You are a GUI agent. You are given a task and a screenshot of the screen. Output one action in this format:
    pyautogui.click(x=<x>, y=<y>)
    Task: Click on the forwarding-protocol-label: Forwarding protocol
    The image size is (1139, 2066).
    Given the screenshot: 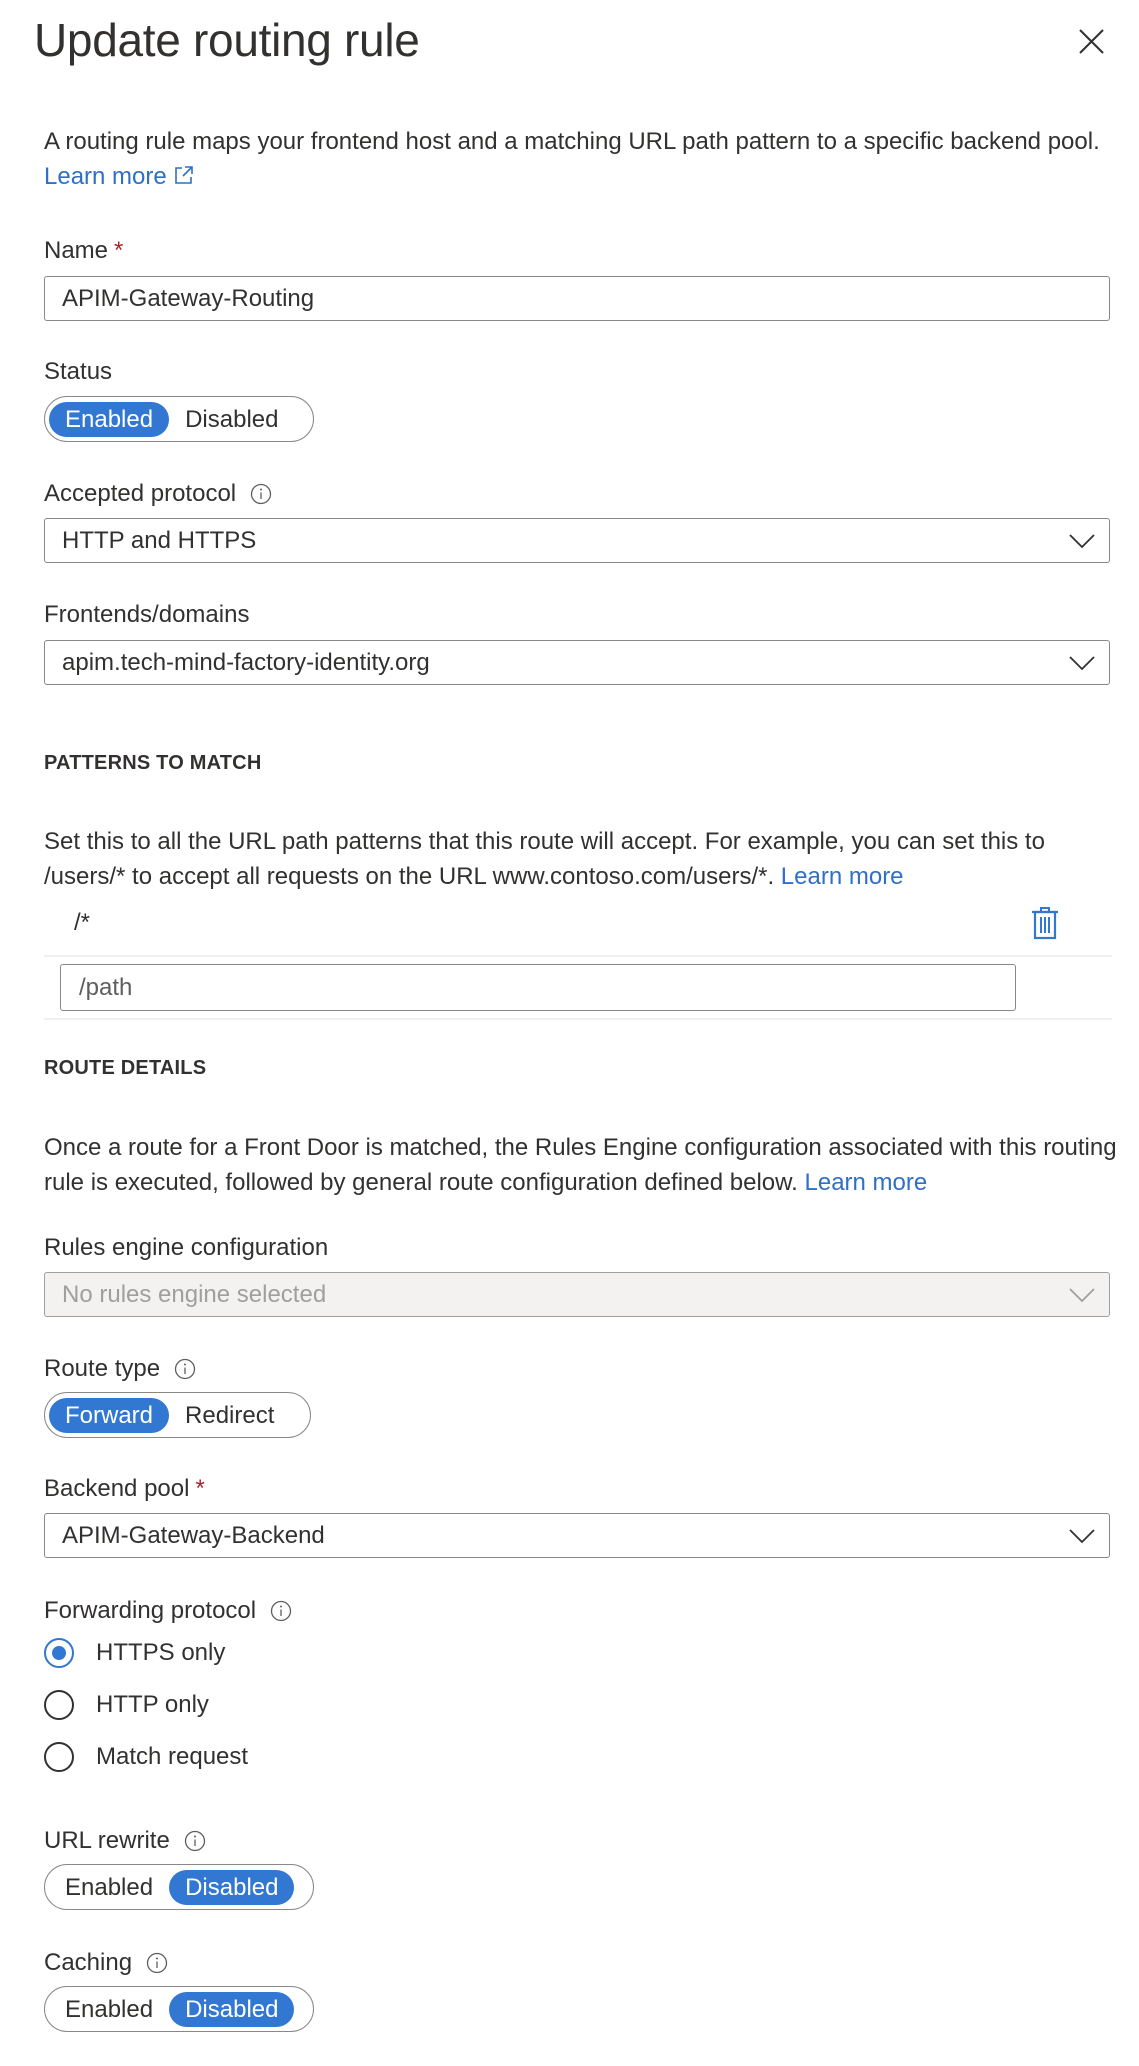 What is the action you would take?
    pyautogui.click(x=168, y=1611)
    